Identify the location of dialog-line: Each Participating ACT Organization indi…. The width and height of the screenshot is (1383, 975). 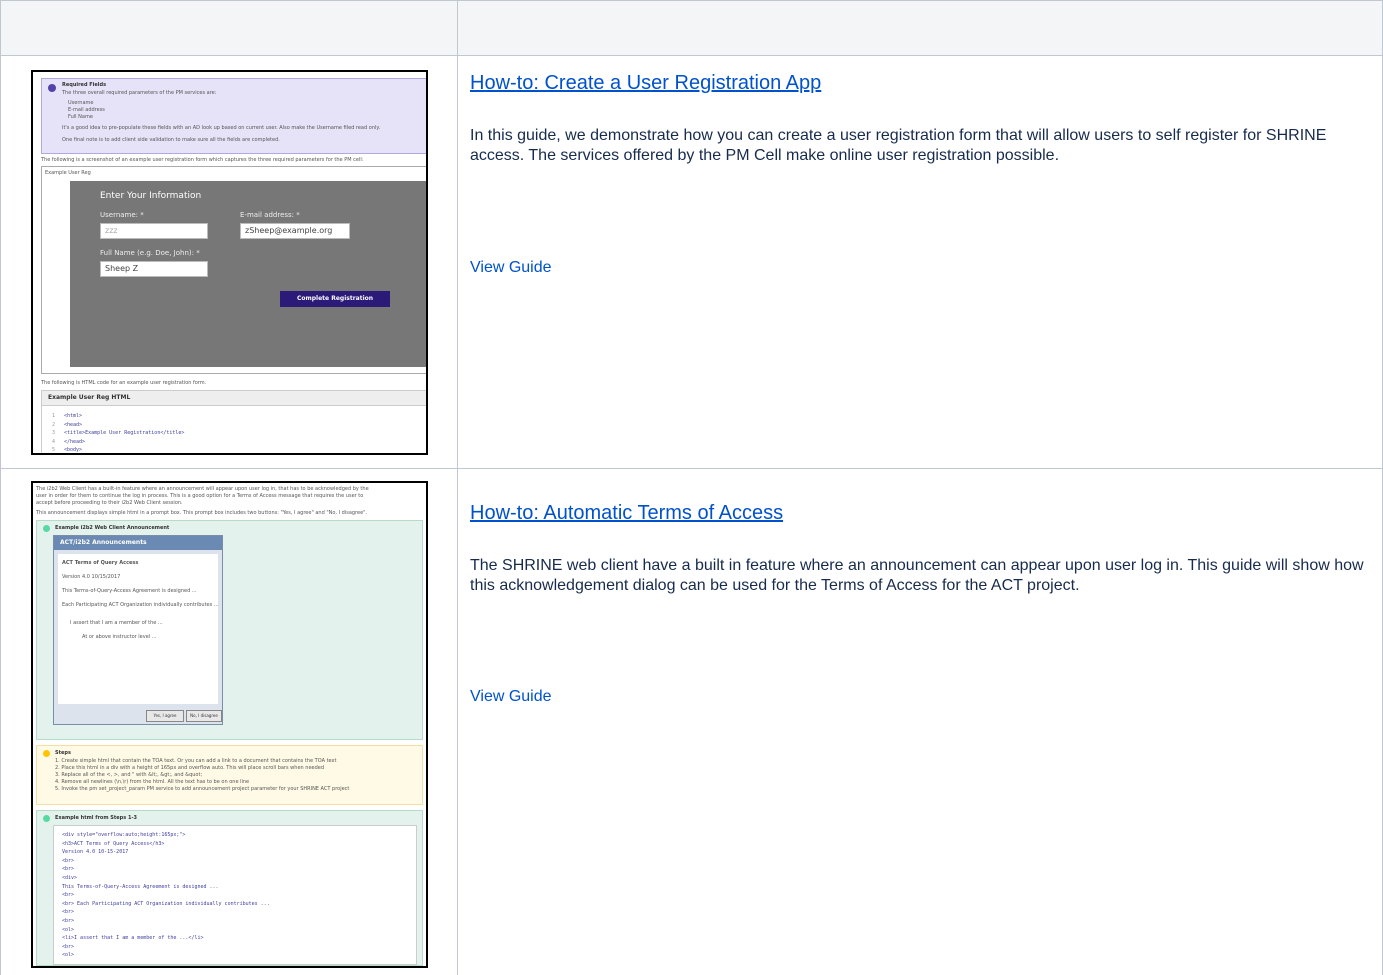
(140, 605).